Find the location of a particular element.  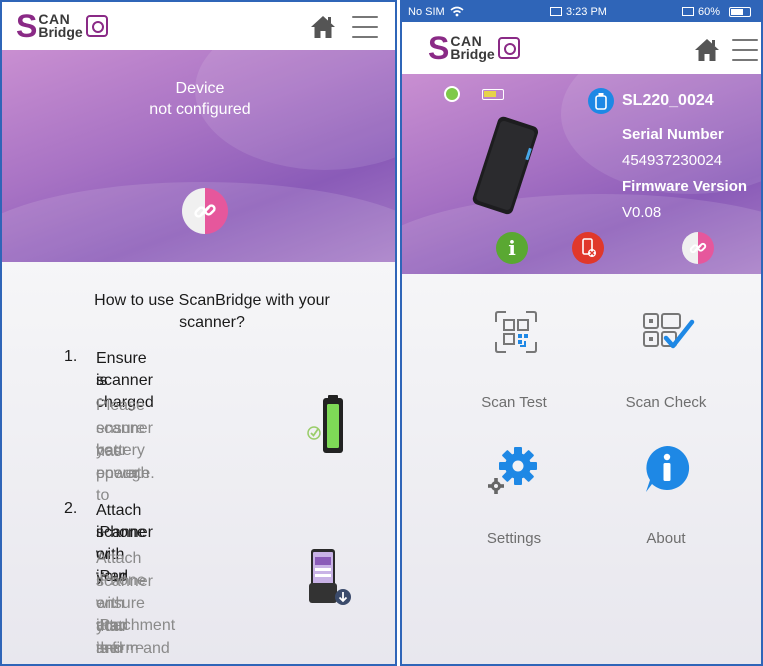

wifi-icon is located at coordinates (457, 11).